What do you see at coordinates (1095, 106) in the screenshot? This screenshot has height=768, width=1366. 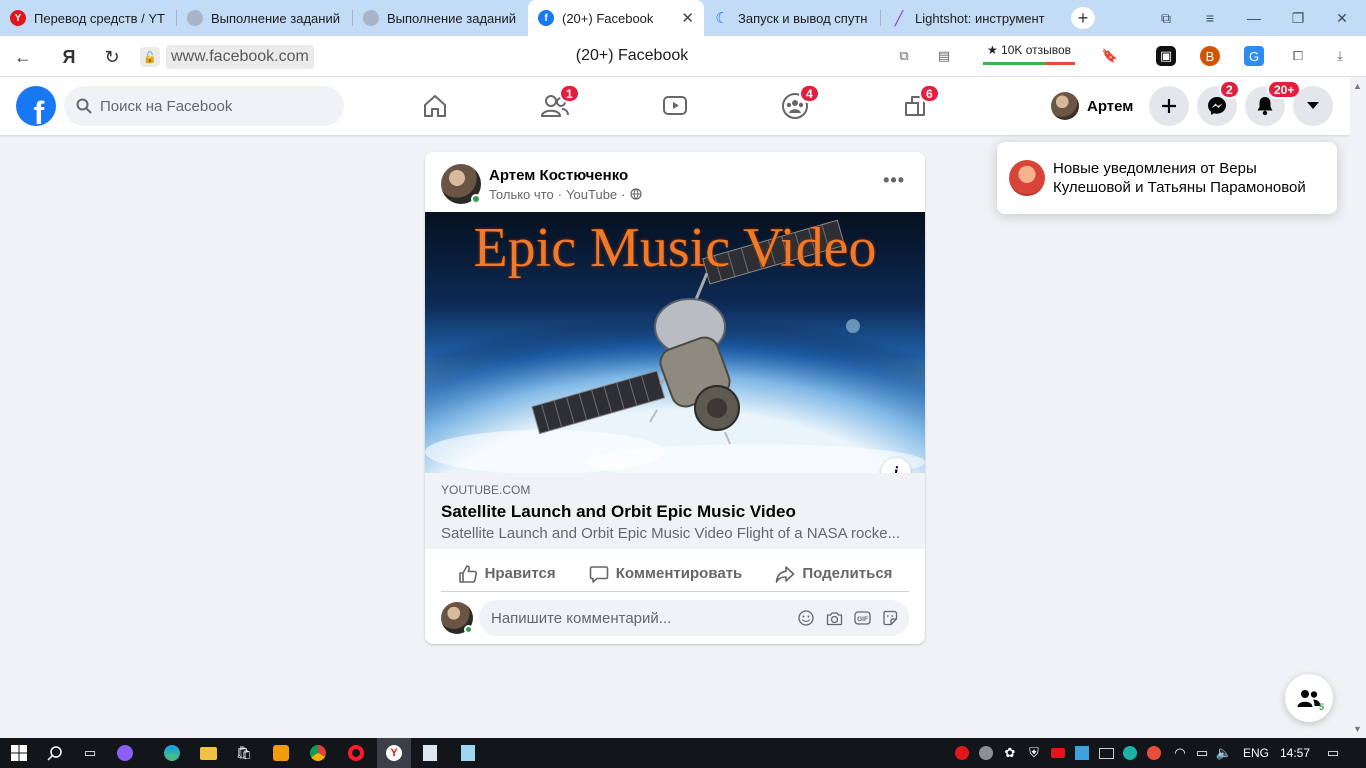 I see `profile-shortcut: Артем` at bounding box center [1095, 106].